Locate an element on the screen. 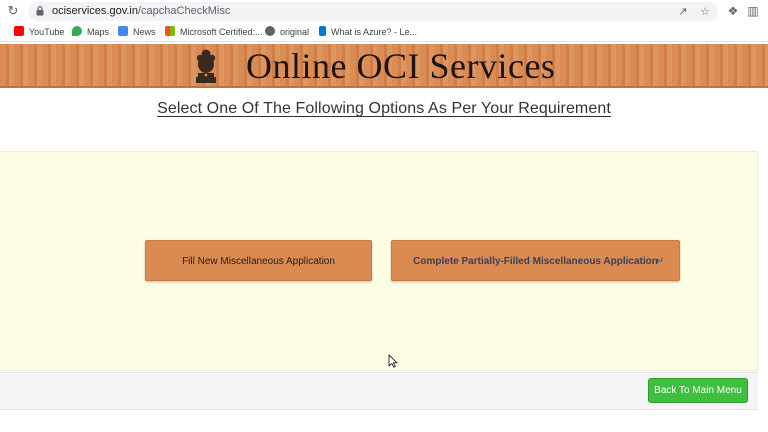  enter-icon: ↵ is located at coordinates (659, 261).